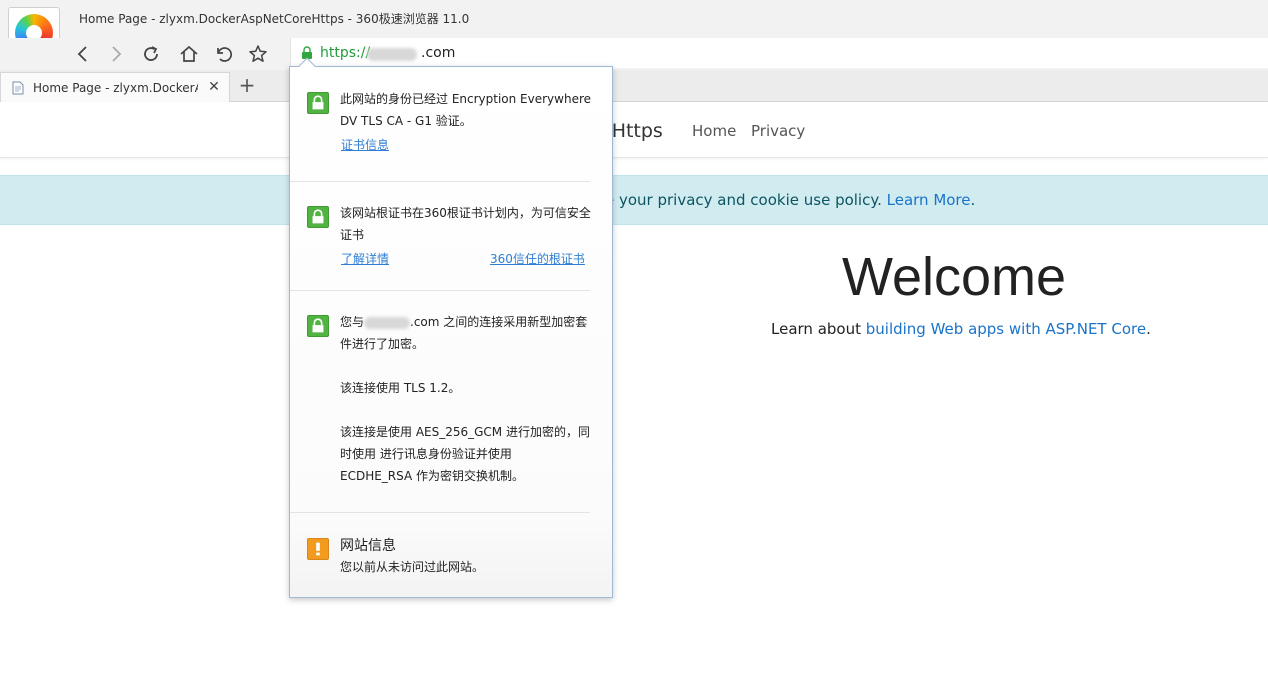 This screenshot has width=1268, height=676. Describe the element at coordinates (189, 54) in the screenshot. I see `home-icon` at that location.